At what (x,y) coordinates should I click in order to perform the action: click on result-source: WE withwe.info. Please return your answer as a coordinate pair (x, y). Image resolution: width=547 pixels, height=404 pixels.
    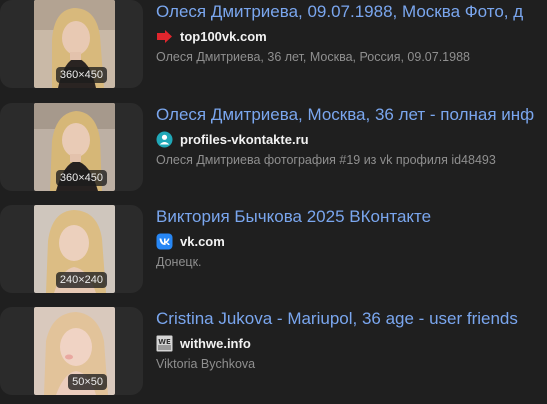
    Looking at the image, I should click on (203, 343).